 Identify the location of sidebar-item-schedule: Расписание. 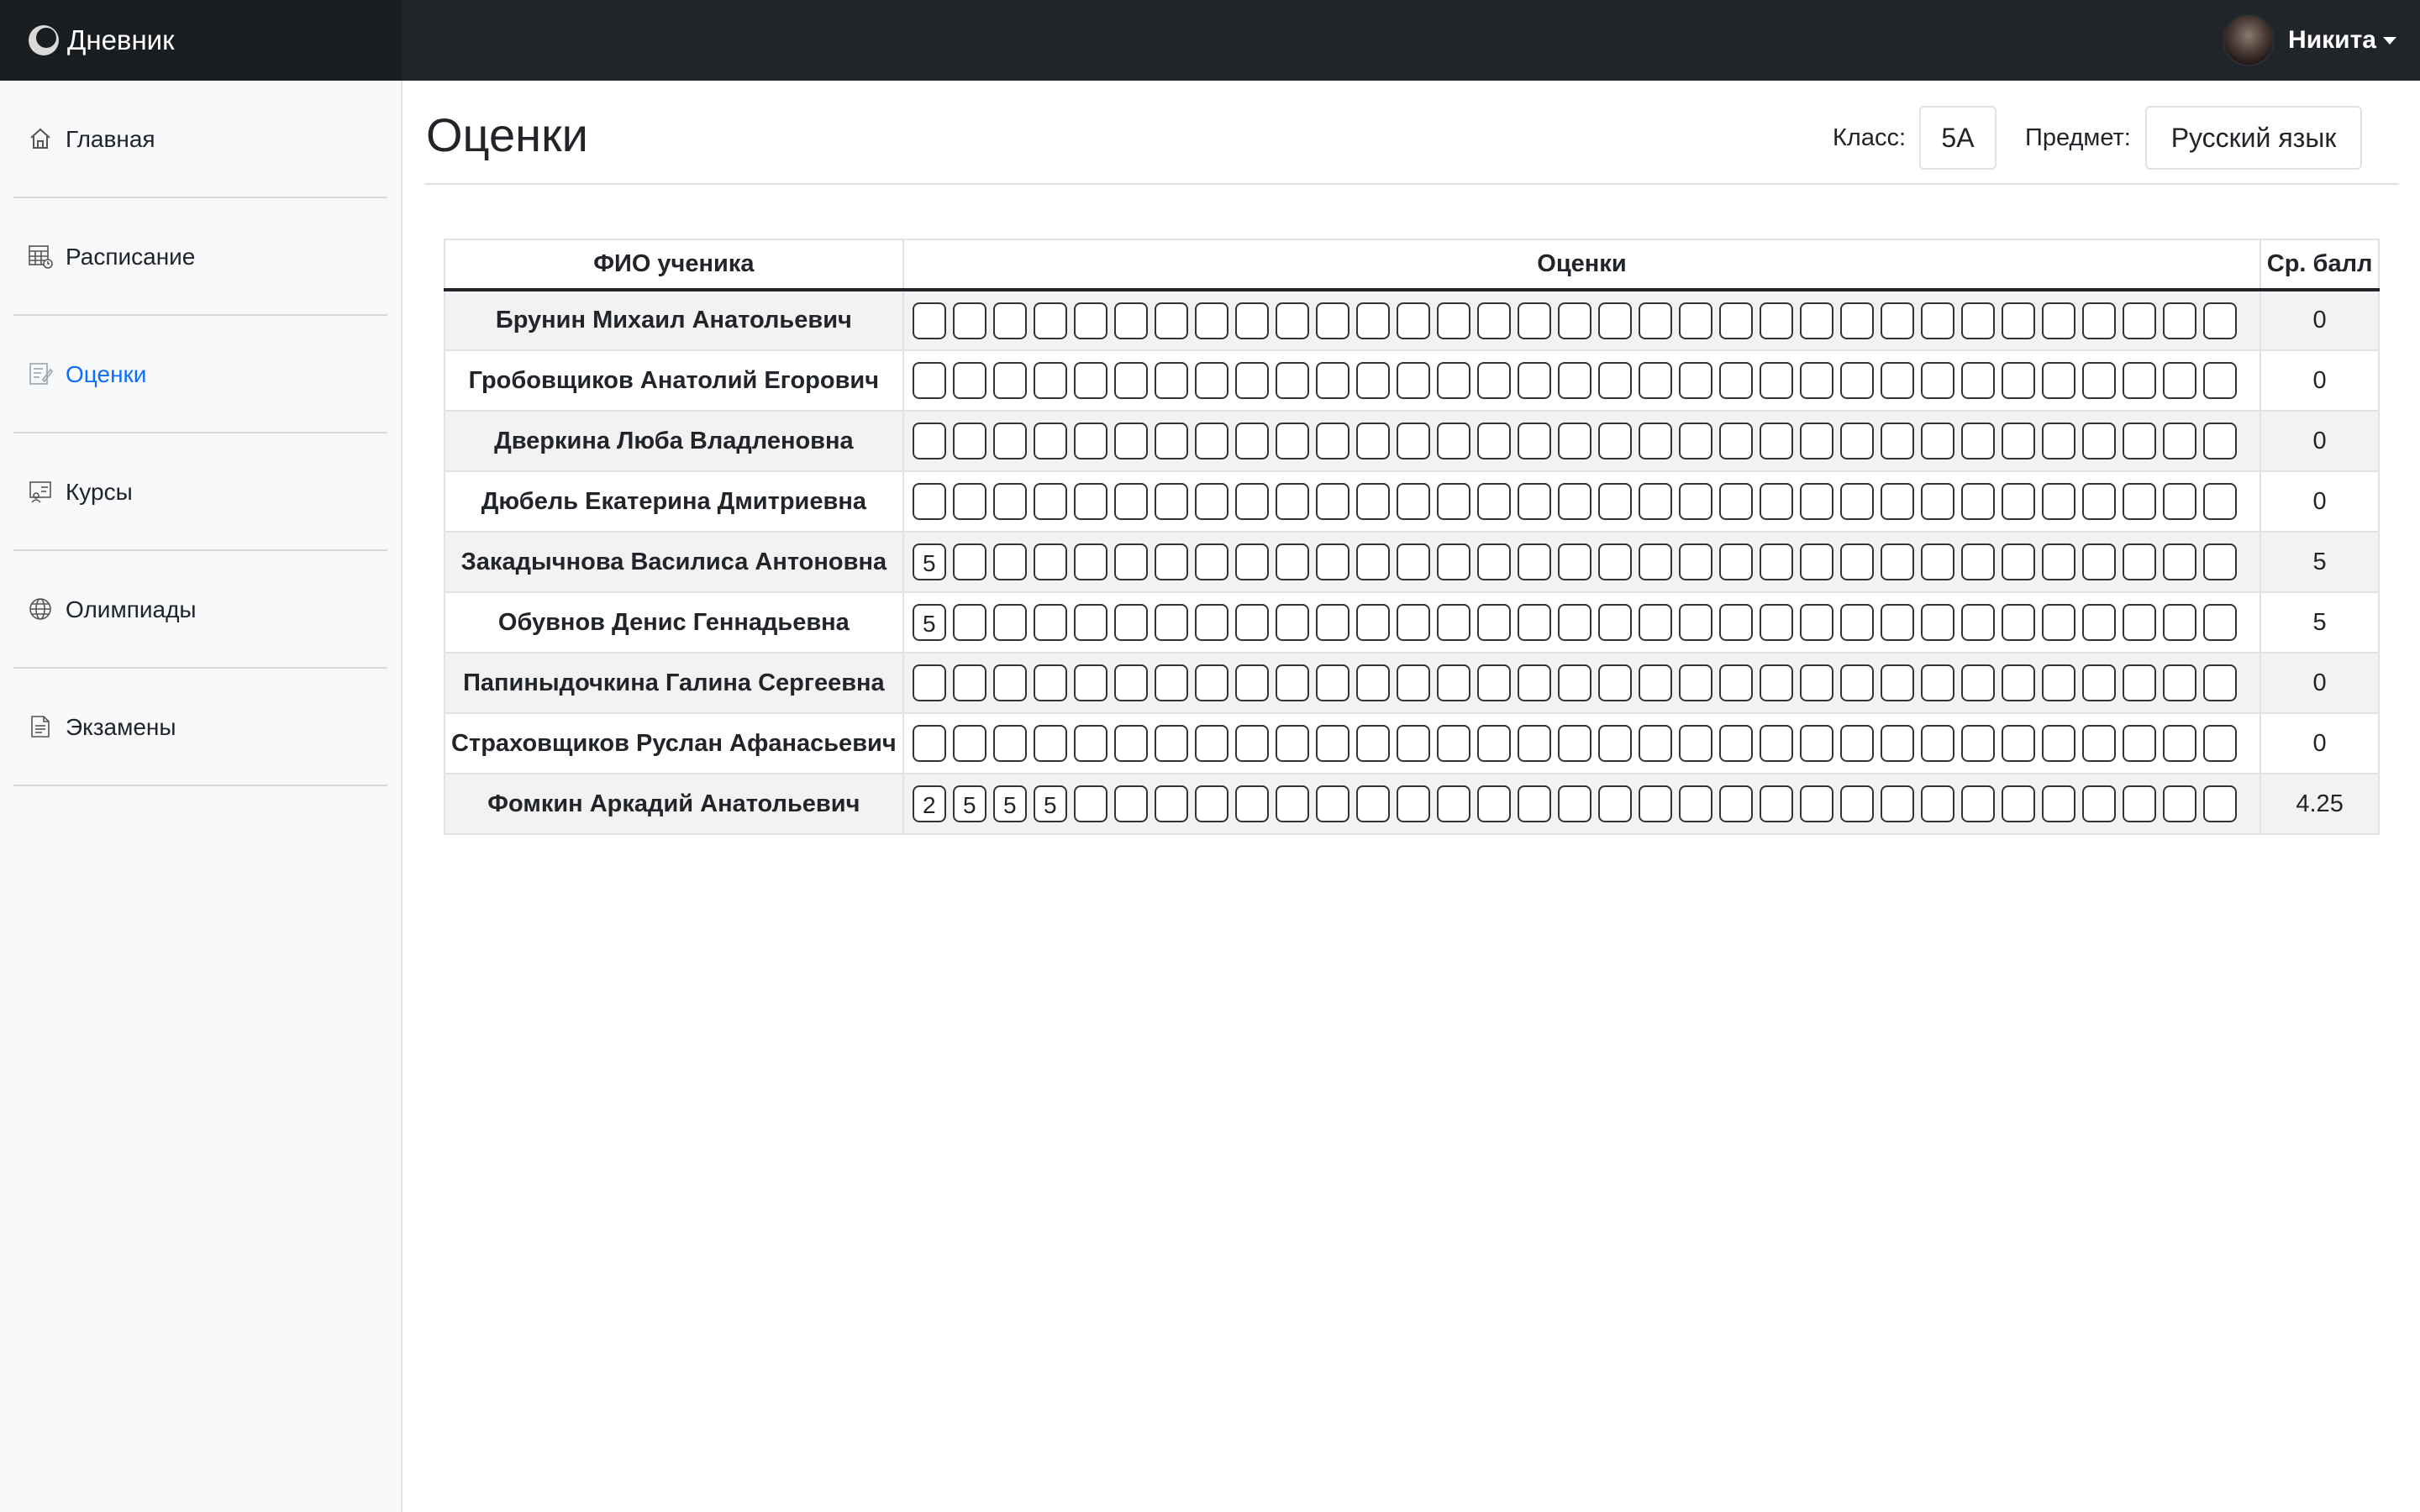
(200, 257).